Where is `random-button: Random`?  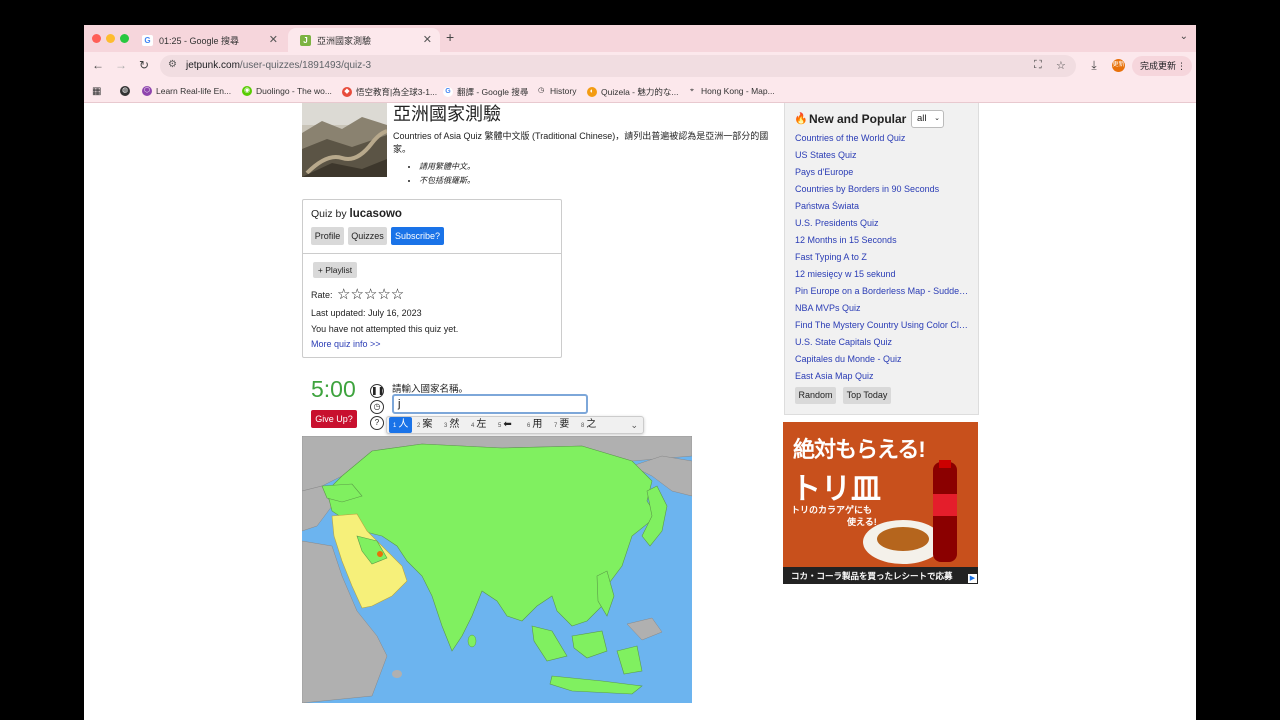
random-button: Random is located at coordinates (815, 395).